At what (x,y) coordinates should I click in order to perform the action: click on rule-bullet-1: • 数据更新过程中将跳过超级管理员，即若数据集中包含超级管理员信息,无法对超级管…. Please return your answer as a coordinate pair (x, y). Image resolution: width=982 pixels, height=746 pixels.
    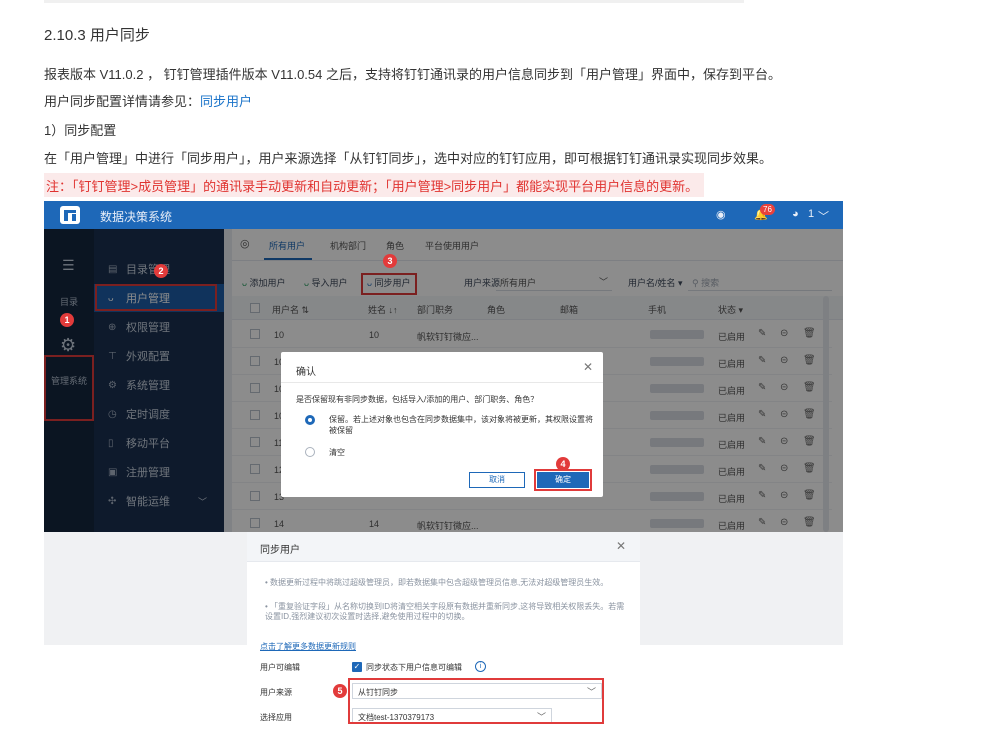
    Looking at the image, I should click on (437, 582).